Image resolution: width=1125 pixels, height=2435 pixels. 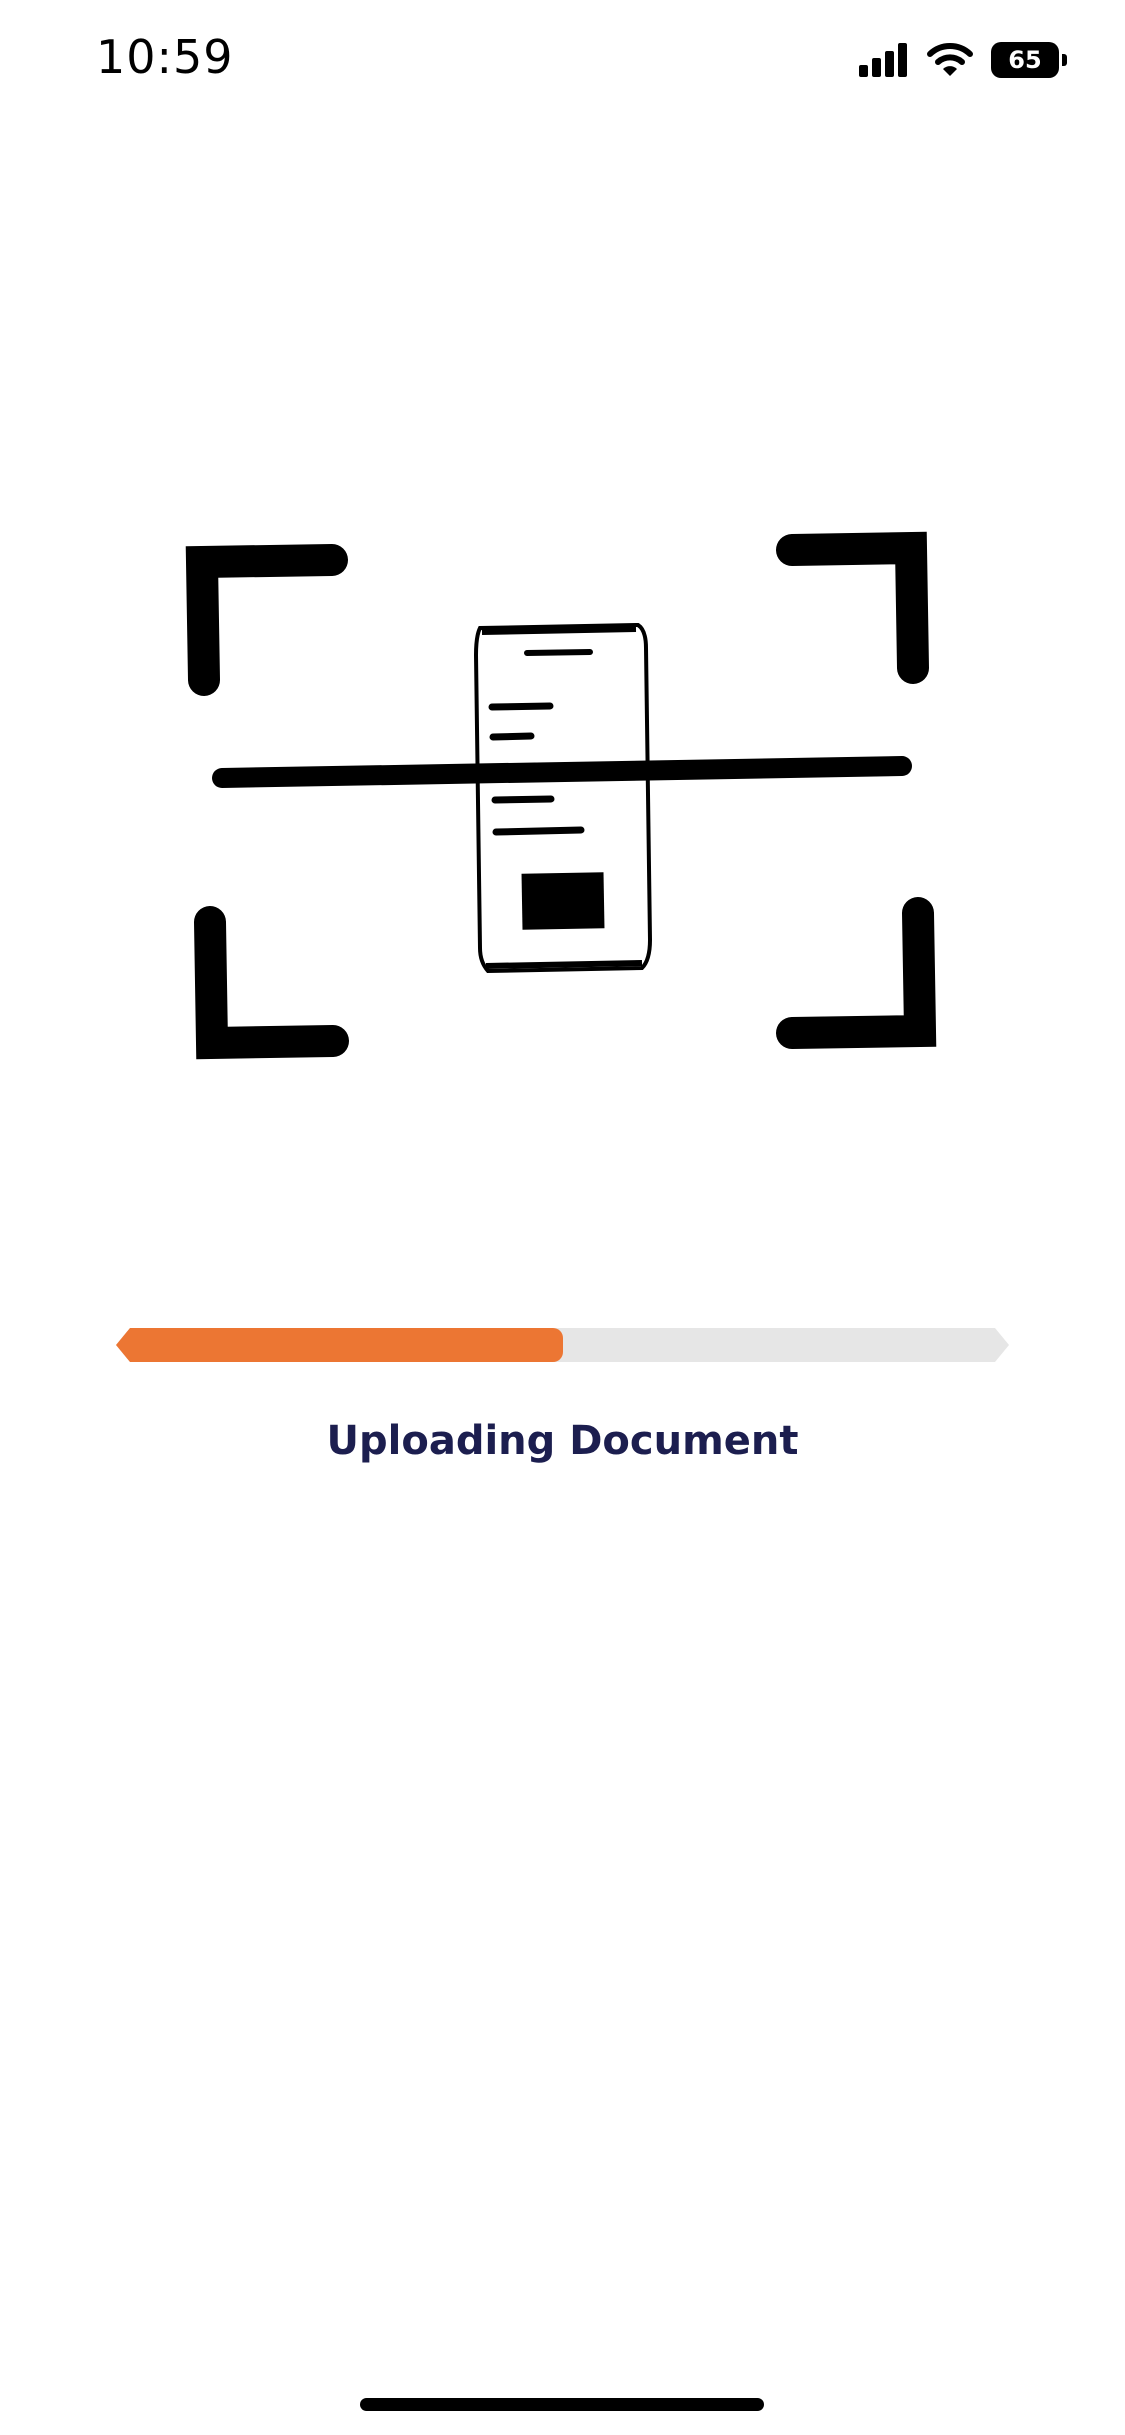 I want to click on scan-frame-top-left-icon, so click(x=266, y=620).